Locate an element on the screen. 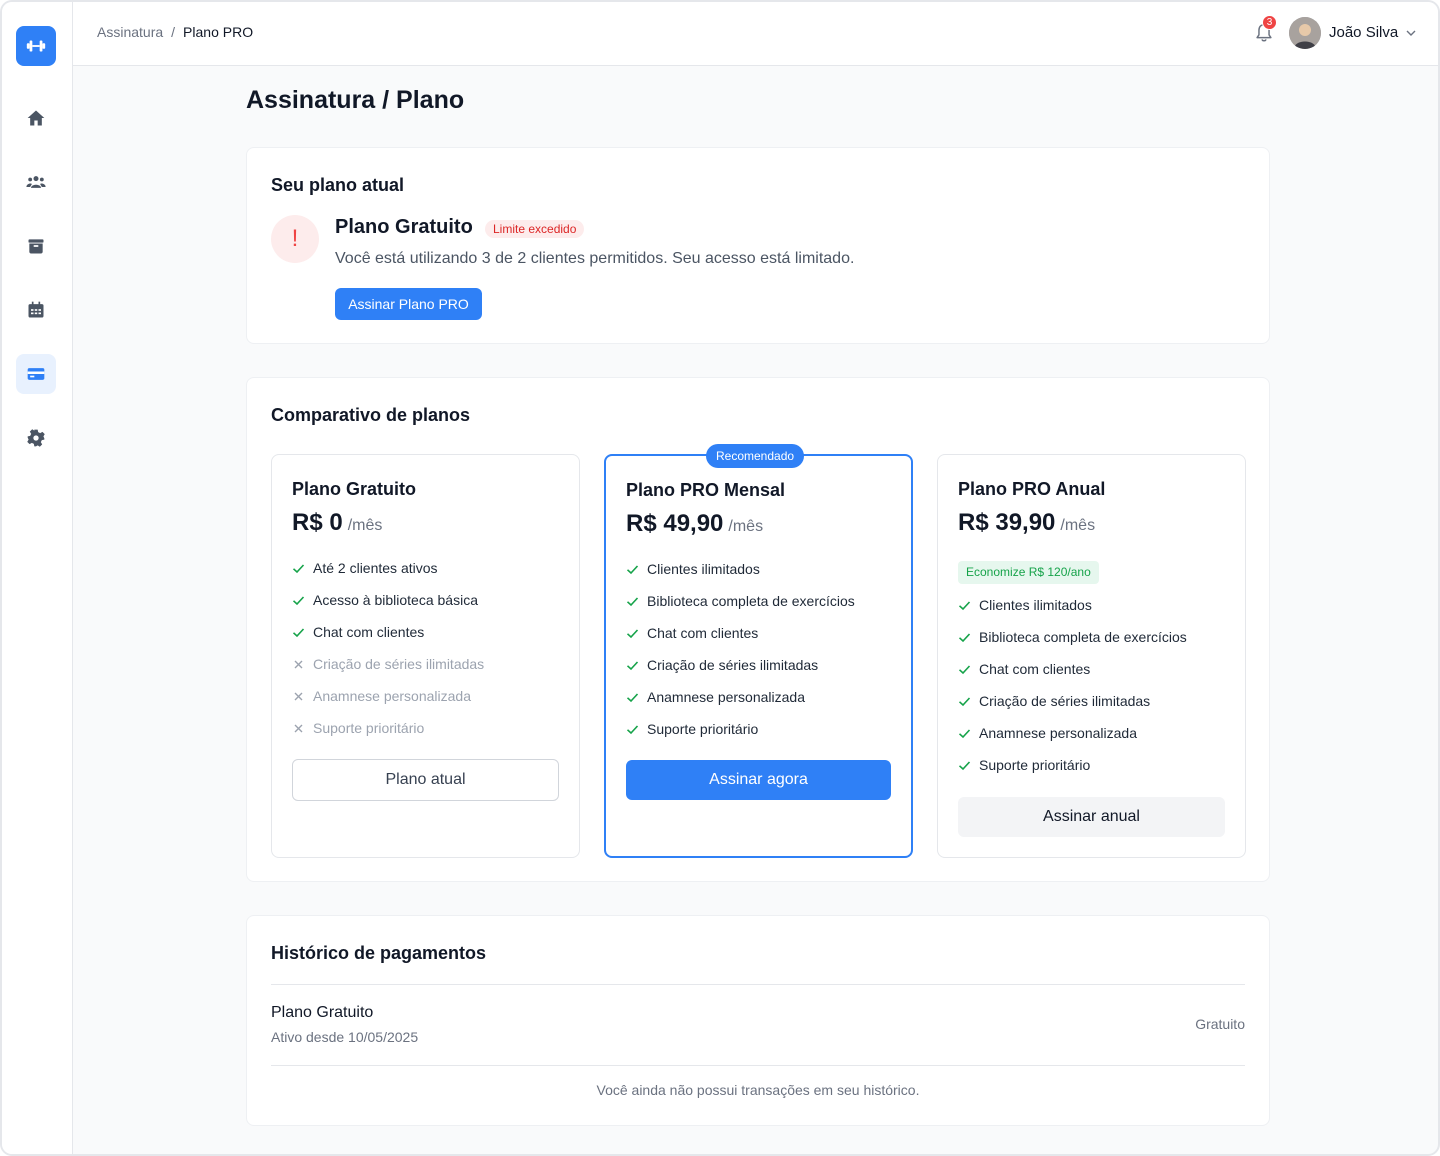  current-plan-button: Plano atual is located at coordinates (425, 780).